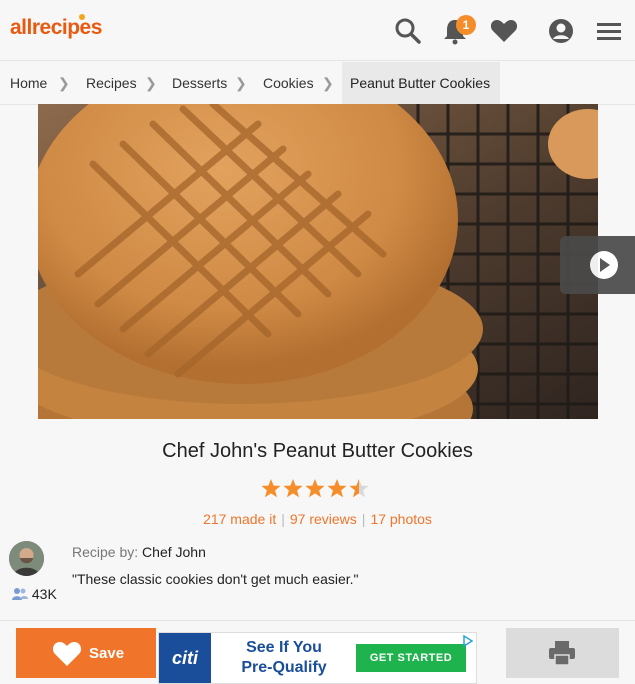 This screenshot has width=635, height=684. What do you see at coordinates (105, 552) in the screenshot?
I see `recipe-by-label: Recipe by:` at bounding box center [105, 552].